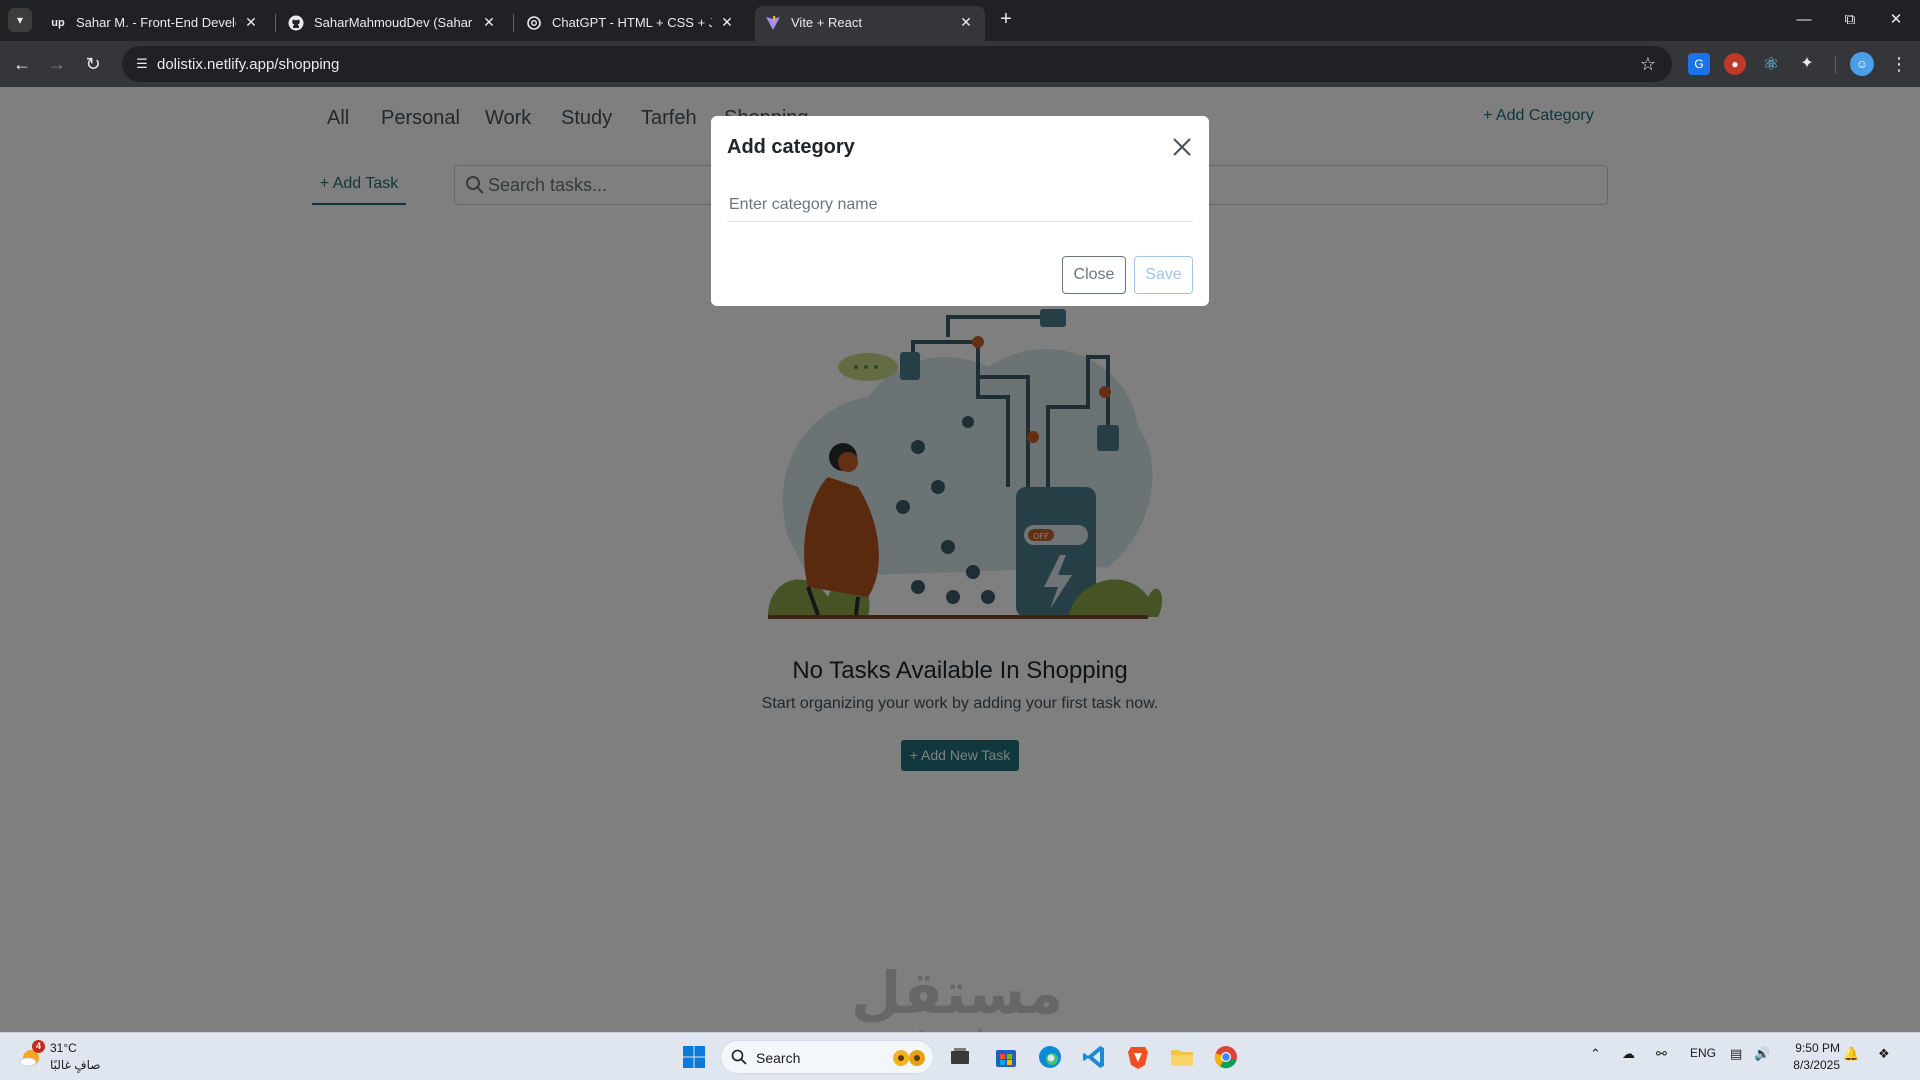 The width and height of the screenshot is (1920, 1080). What do you see at coordinates (1182, 1057) in the screenshot?
I see `file-explorer-icon` at bounding box center [1182, 1057].